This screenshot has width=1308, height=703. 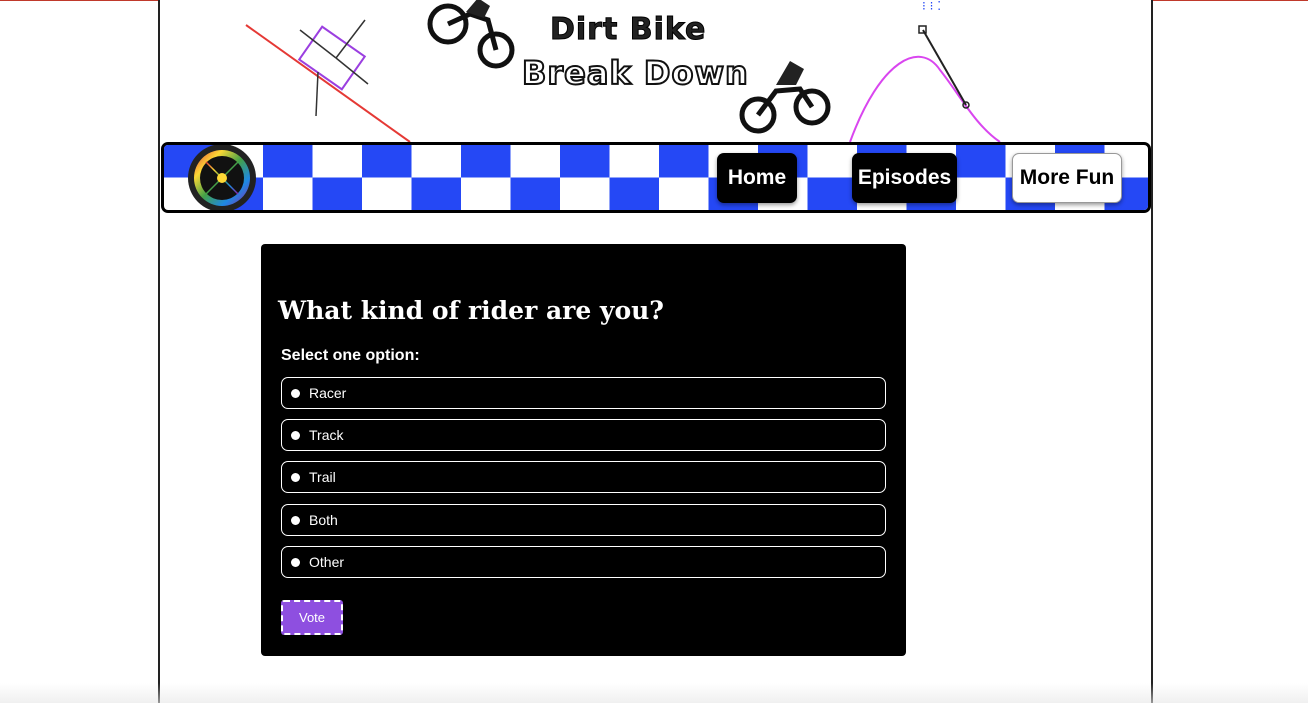 I want to click on blue-marks-icon: ⁝ ⁝ ⁚, so click(x=931, y=6).